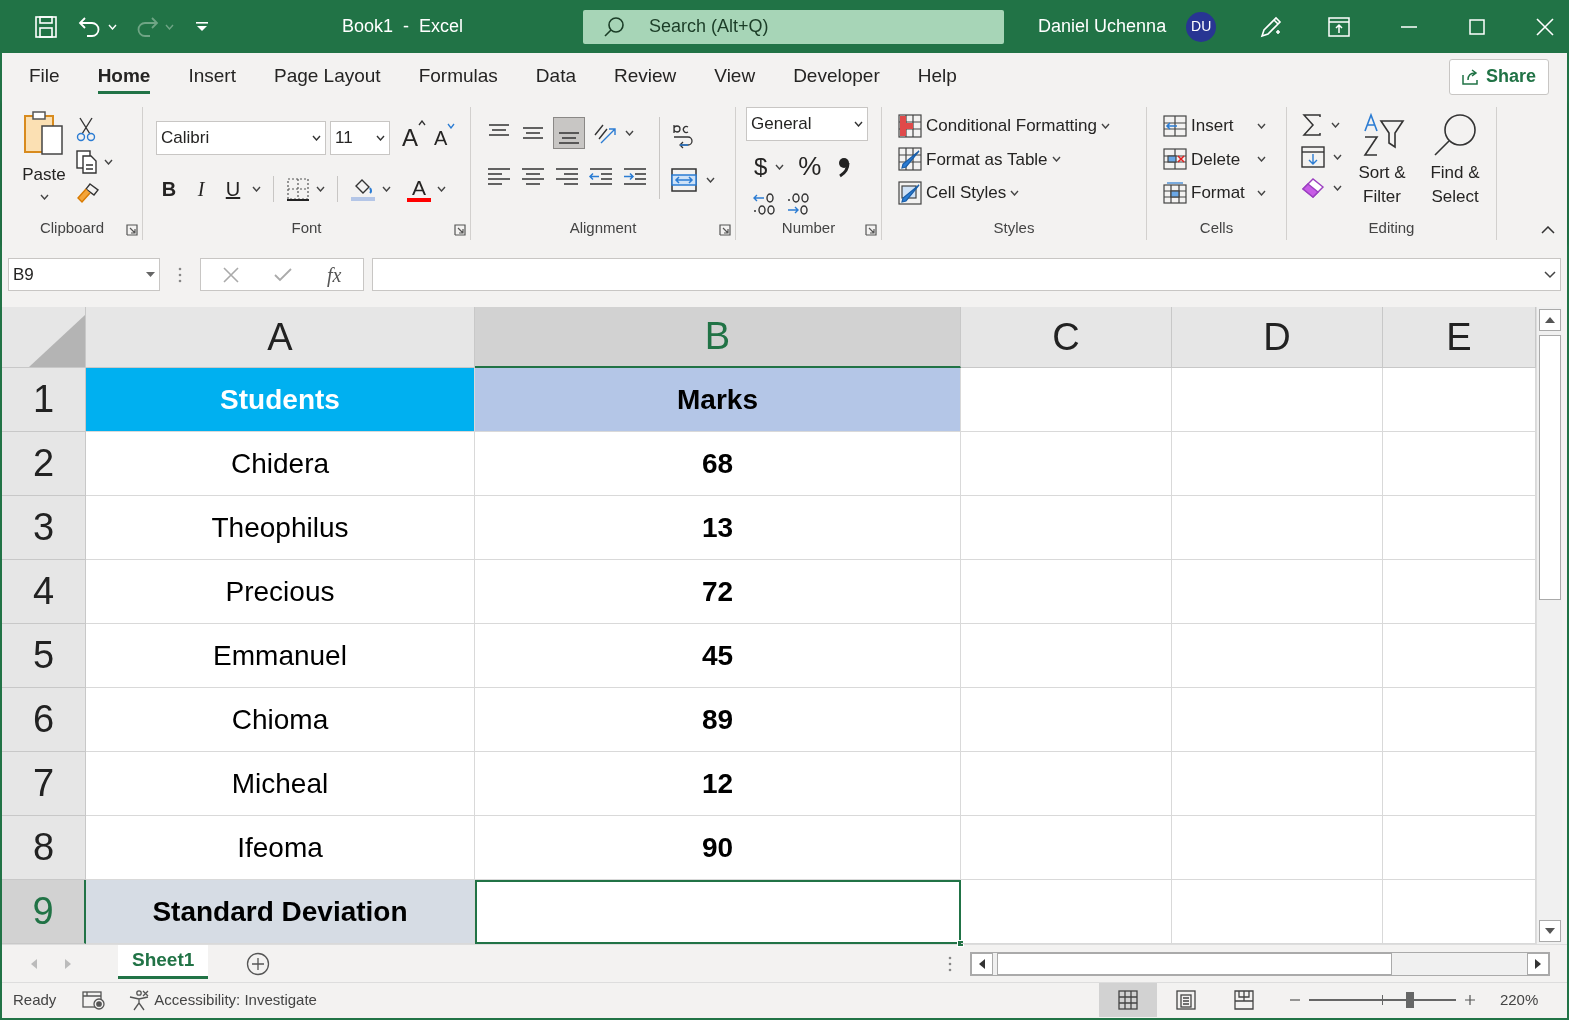 The height and width of the screenshot is (1020, 1569). What do you see at coordinates (90, 26) in the screenshot?
I see `undo-icon` at bounding box center [90, 26].